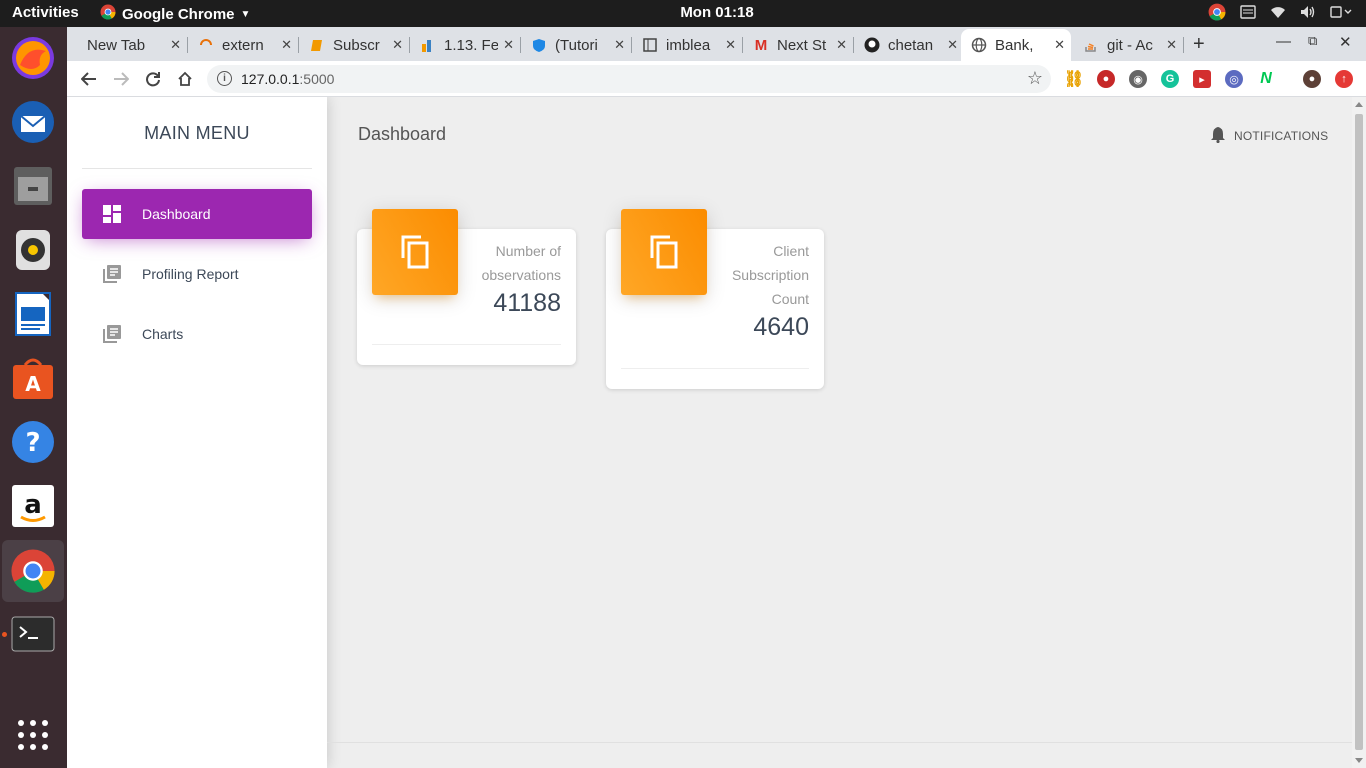 This screenshot has height=768, width=1366. I want to click on tab-label: git - Ac, so click(1130, 45).